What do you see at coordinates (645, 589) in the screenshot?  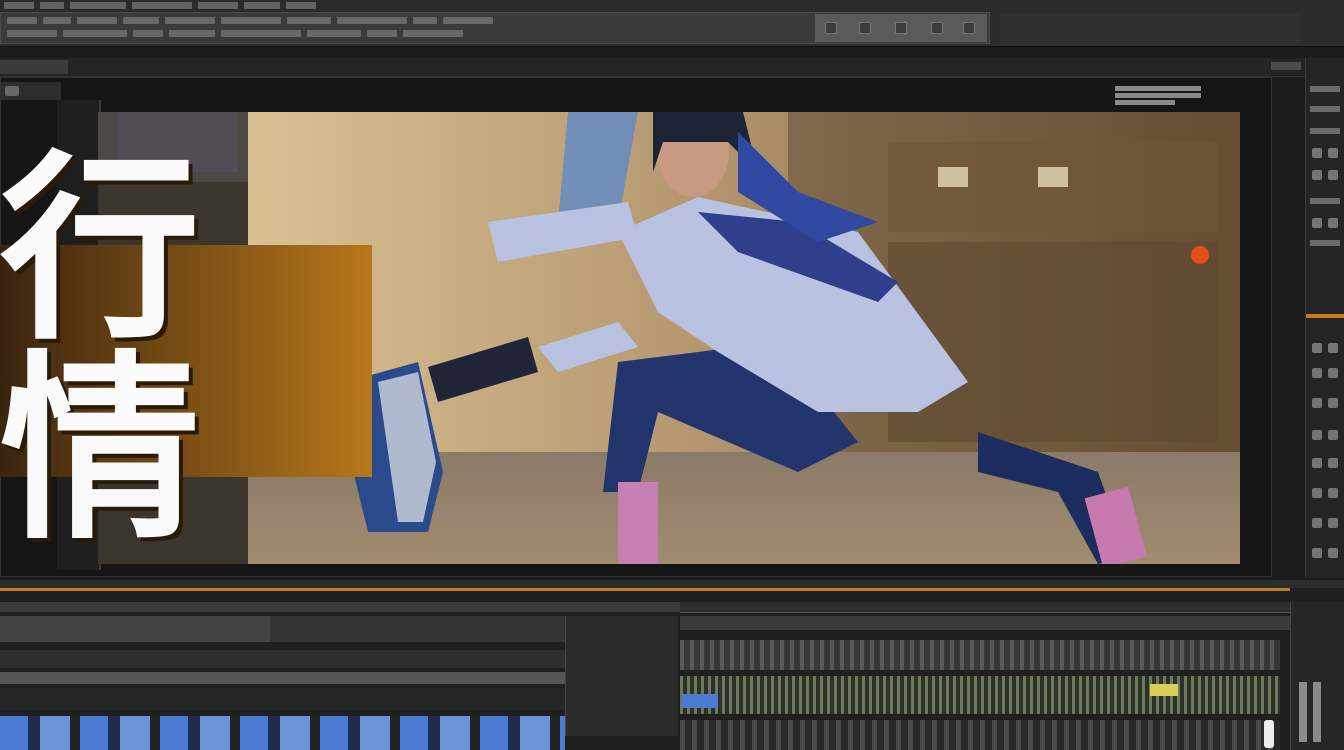 I see `playhead-bar` at bounding box center [645, 589].